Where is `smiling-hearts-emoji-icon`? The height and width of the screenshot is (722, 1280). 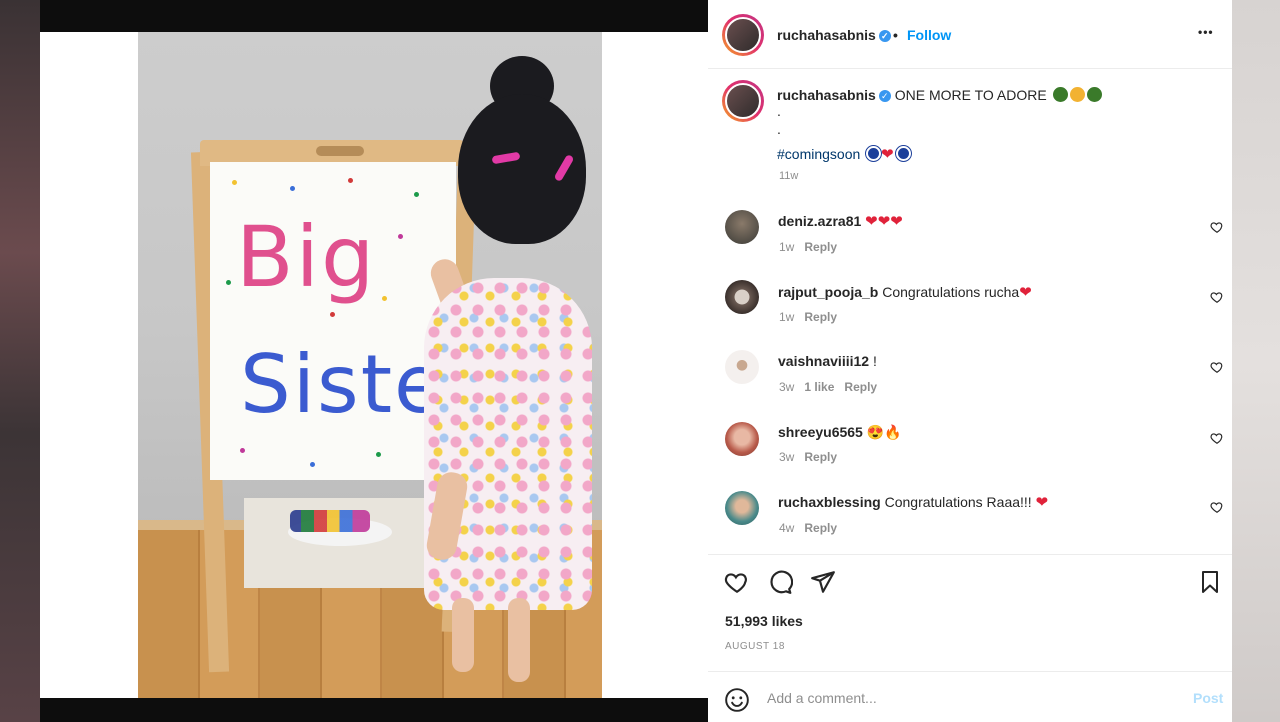
smiling-hearts-emoji-icon is located at coordinates (1077, 94).